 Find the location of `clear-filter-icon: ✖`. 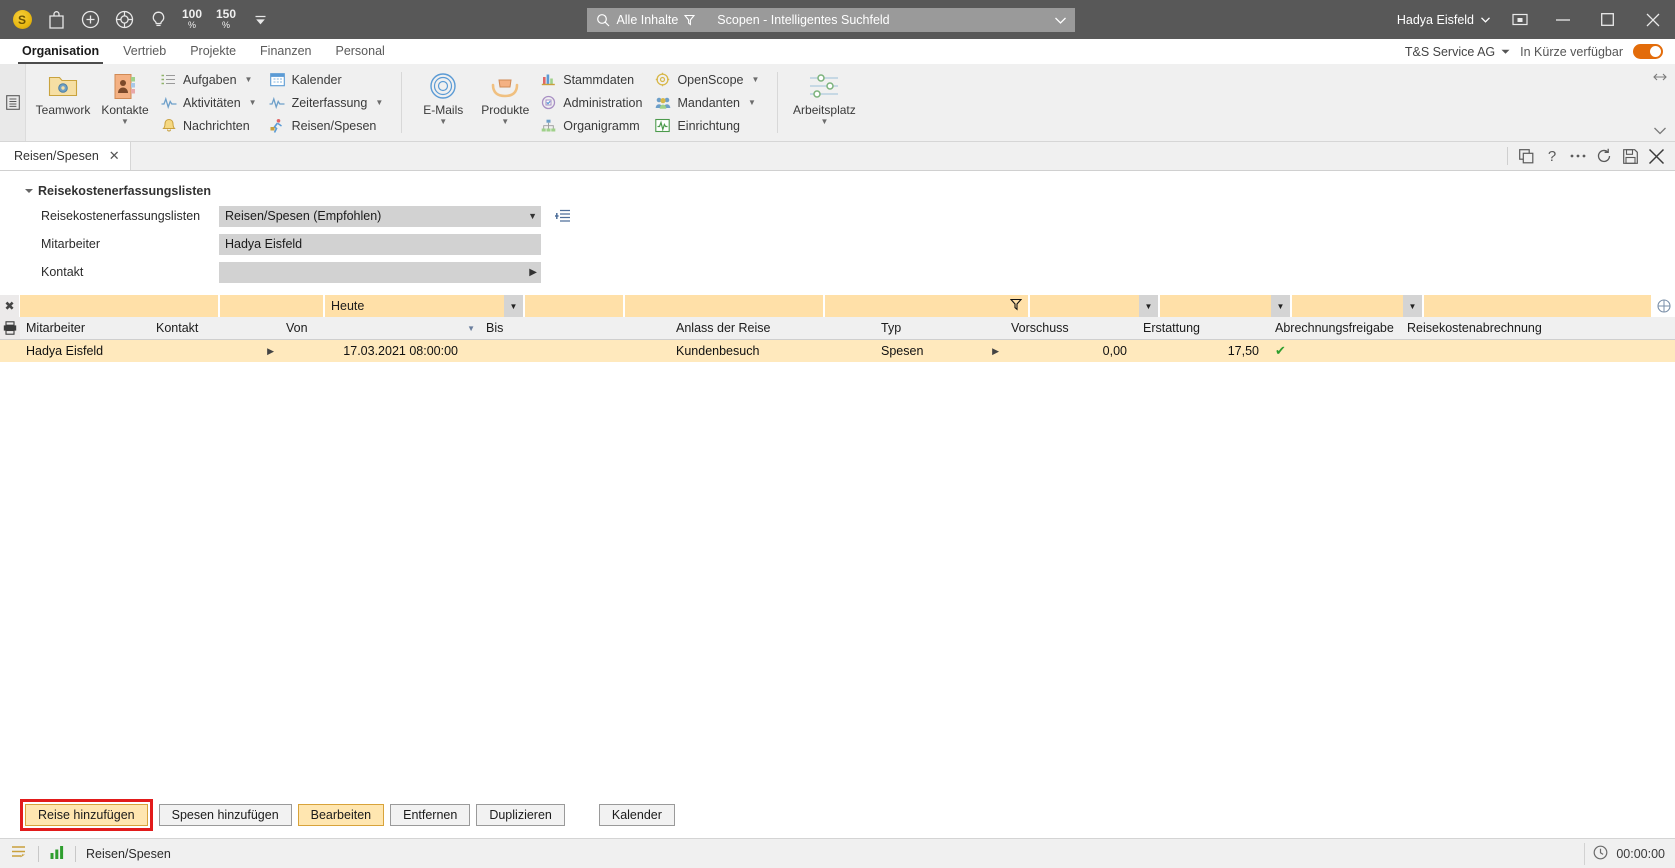

clear-filter-icon: ✖ is located at coordinates (10, 306).